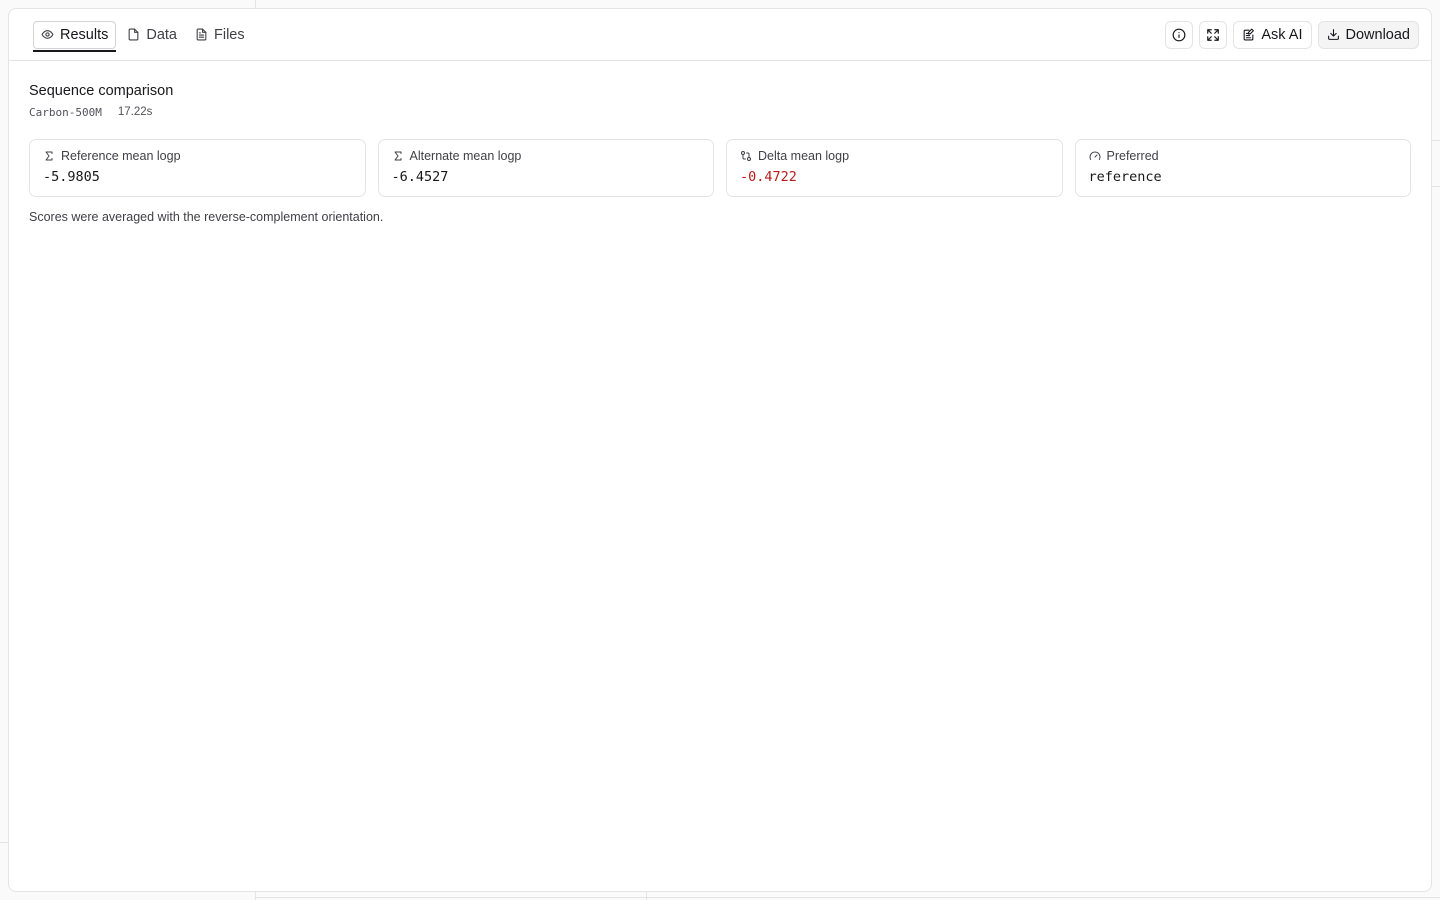 The width and height of the screenshot is (1440, 900). What do you see at coordinates (465, 156) in the screenshot?
I see `metric-label: Alternate mean logp` at bounding box center [465, 156].